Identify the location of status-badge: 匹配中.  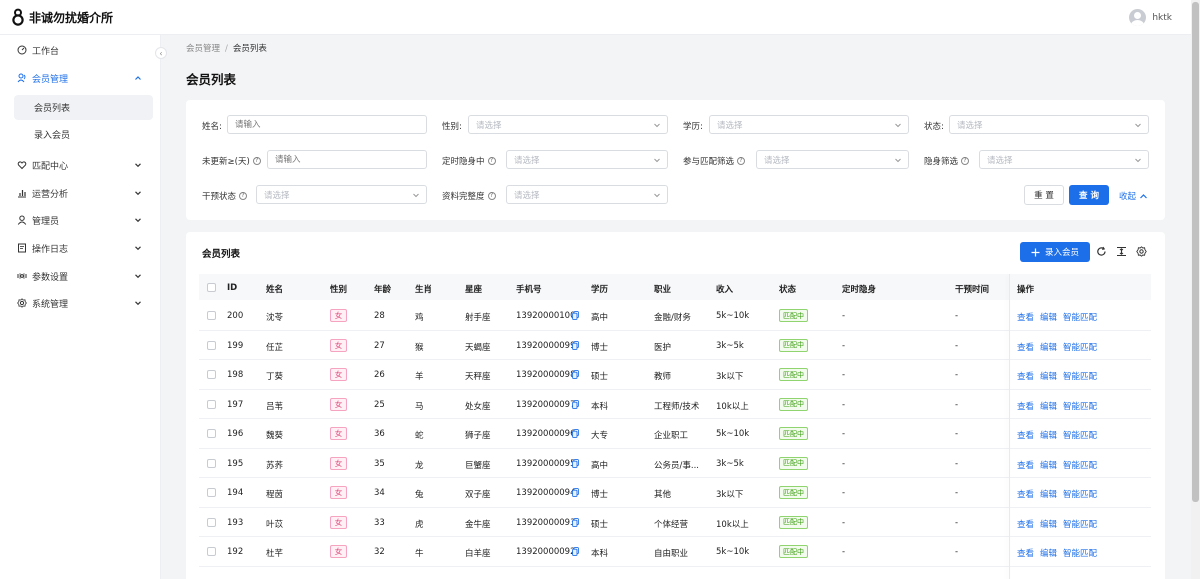
(793, 345).